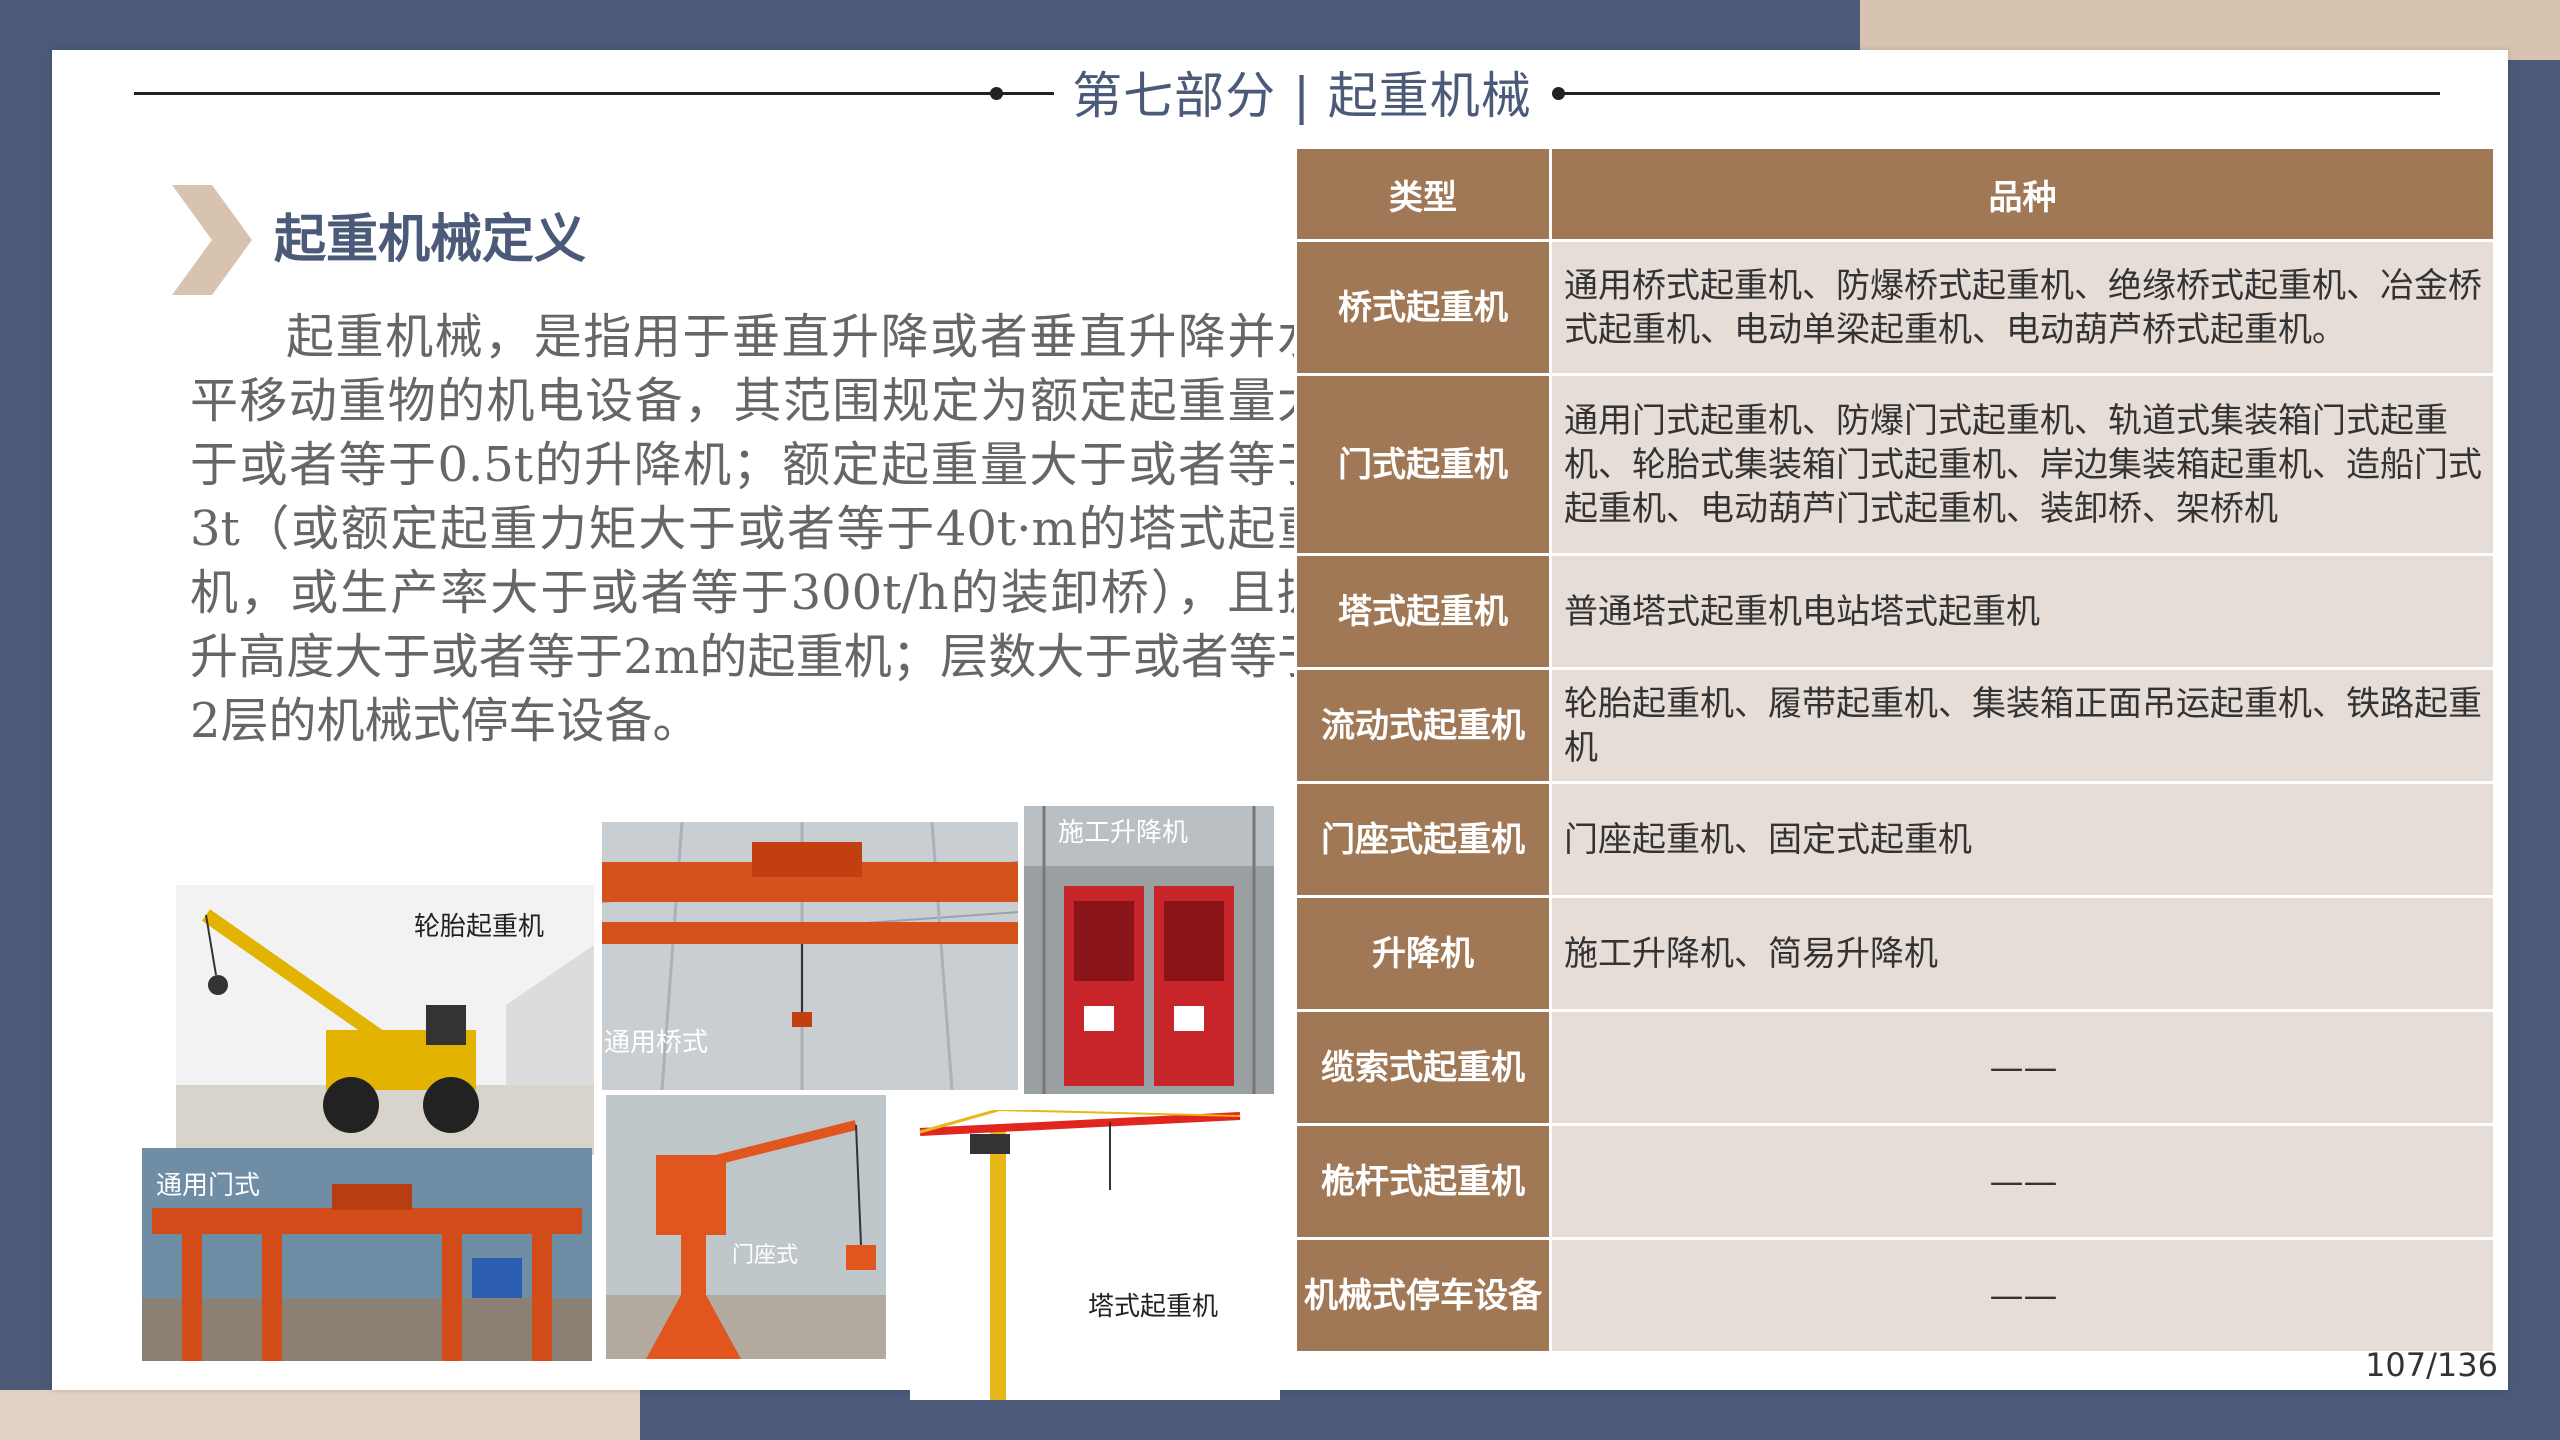 This screenshot has height=1440, width=2560. I want to click on construction-hoist-caption: 施工升降机, so click(1123, 833).